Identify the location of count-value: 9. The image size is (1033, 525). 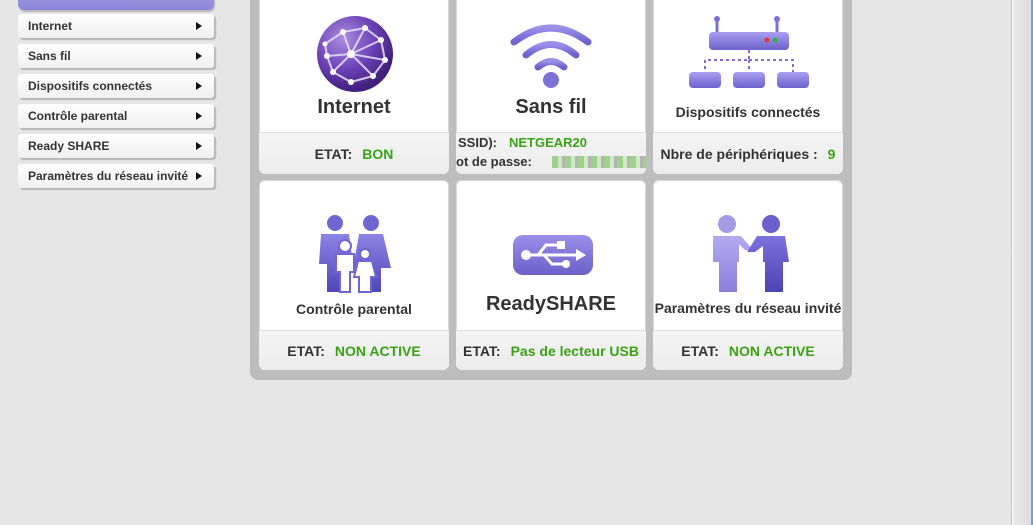
(831, 154).